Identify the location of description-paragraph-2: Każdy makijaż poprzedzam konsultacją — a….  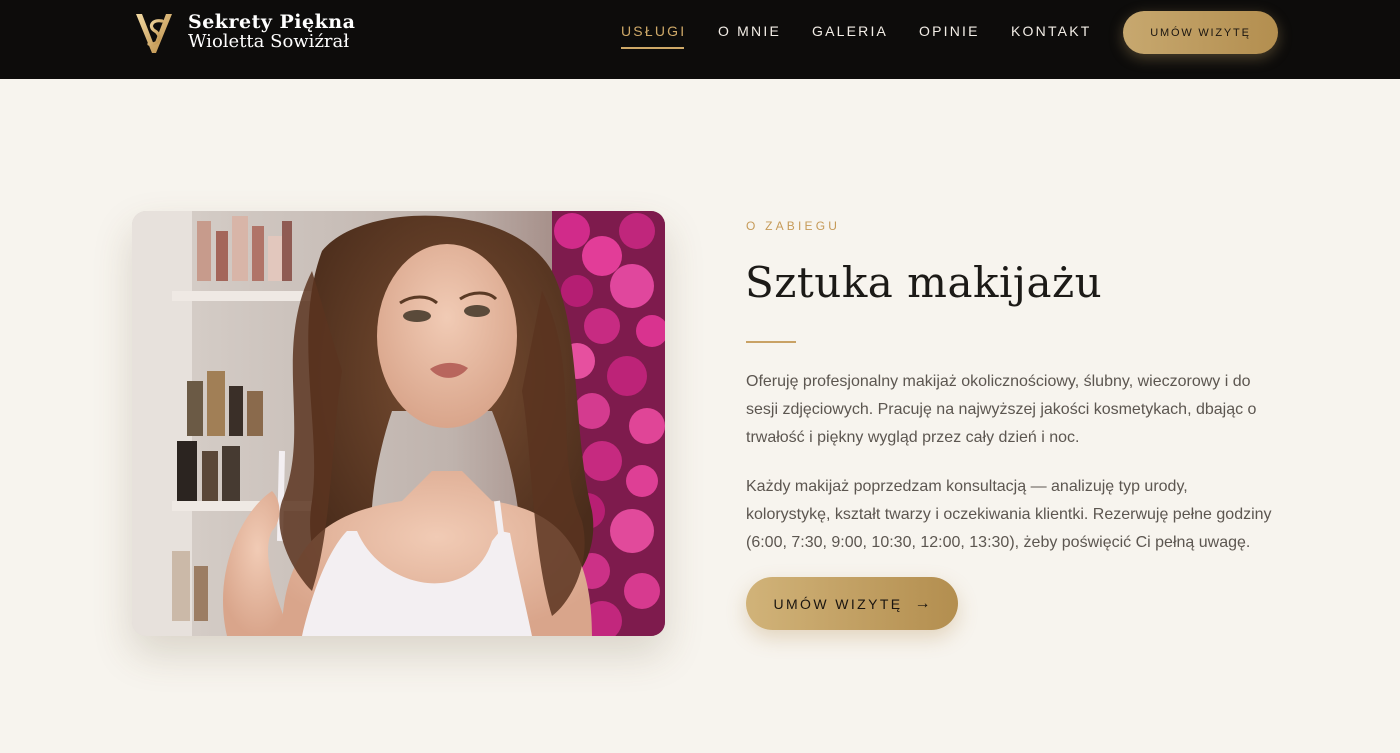
(1009, 514).